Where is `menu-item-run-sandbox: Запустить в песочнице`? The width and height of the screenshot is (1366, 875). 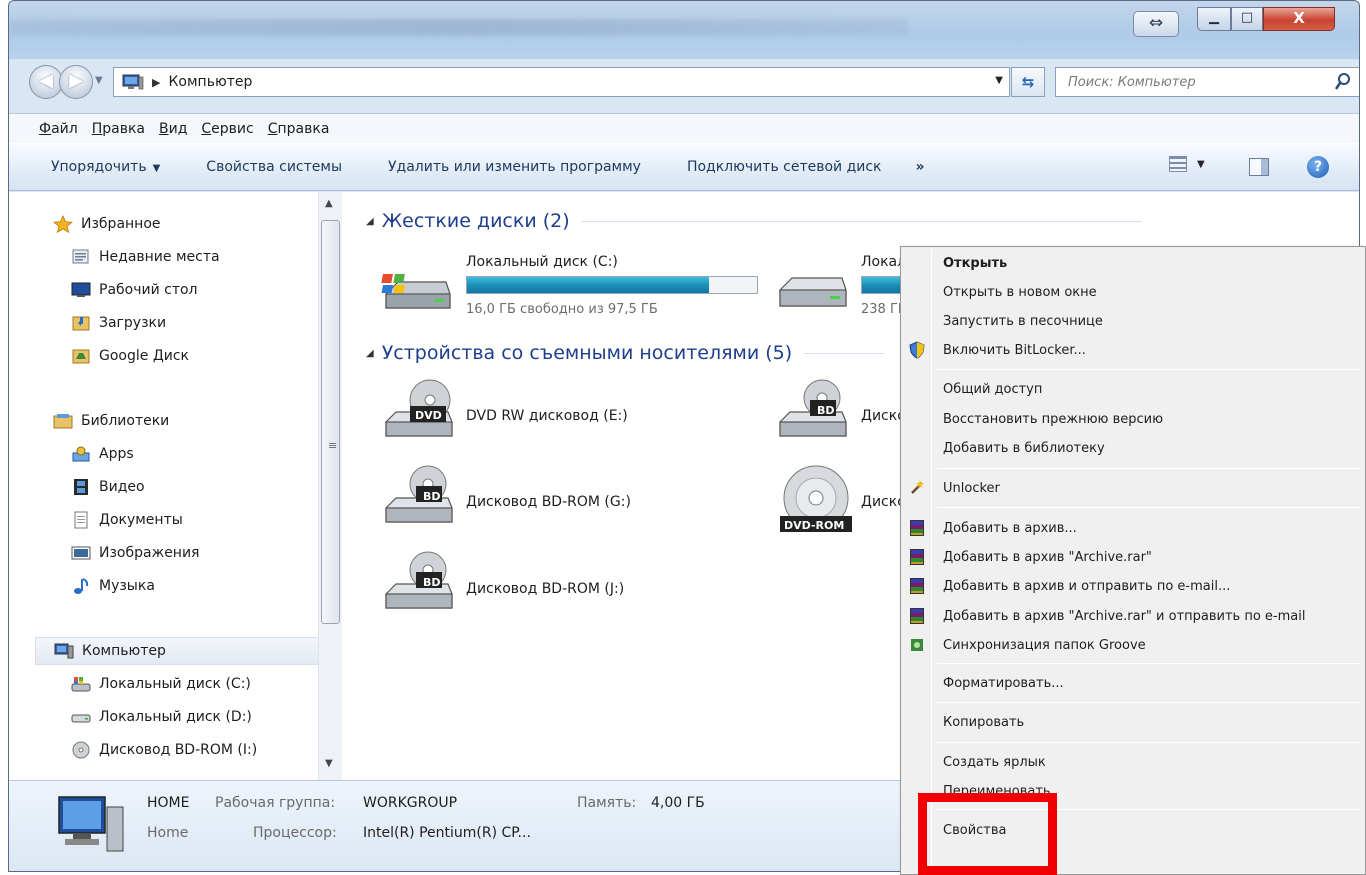 menu-item-run-sandbox: Запустить в песочнице is located at coordinates (1133, 321).